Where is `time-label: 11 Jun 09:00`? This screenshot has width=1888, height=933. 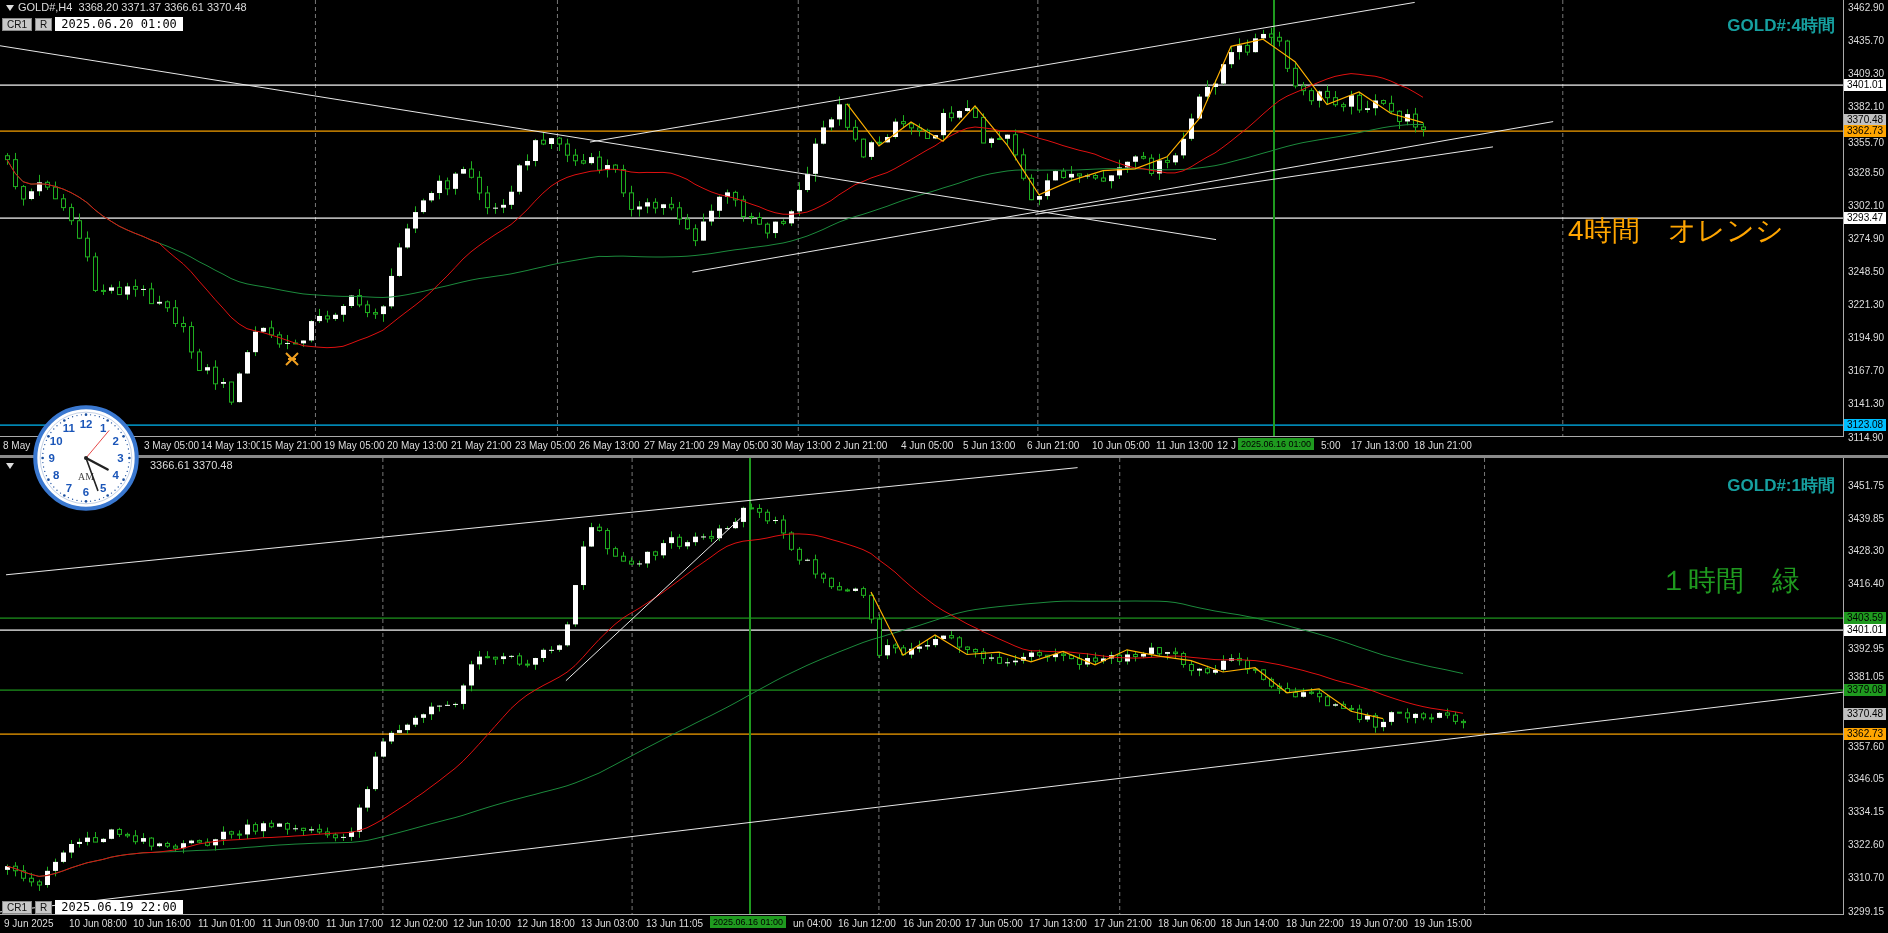 time-label: 11 Jun 09:00 is located at coordinates (291, 923).